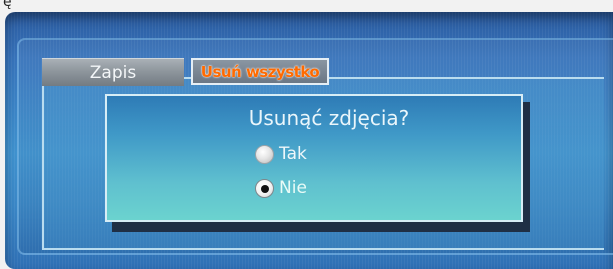 This screenshot has width=613, height=269. What do you see at coordinates (264, 154) in the screenshot?
I see `radio-unselected-icon` at bounding box center [264, 154].